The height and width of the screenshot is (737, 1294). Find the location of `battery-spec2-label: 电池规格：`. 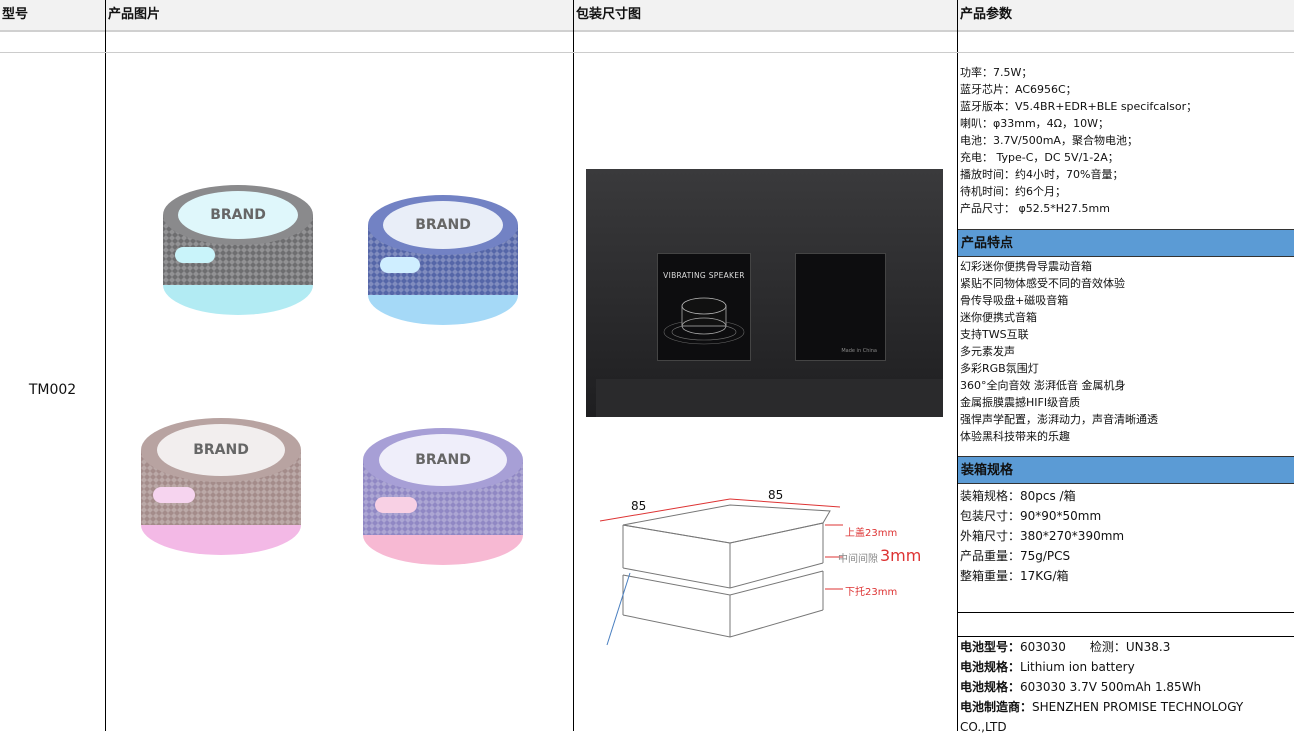

battery-spec2-label: 电池规格： is located at coordinates (990, 687).